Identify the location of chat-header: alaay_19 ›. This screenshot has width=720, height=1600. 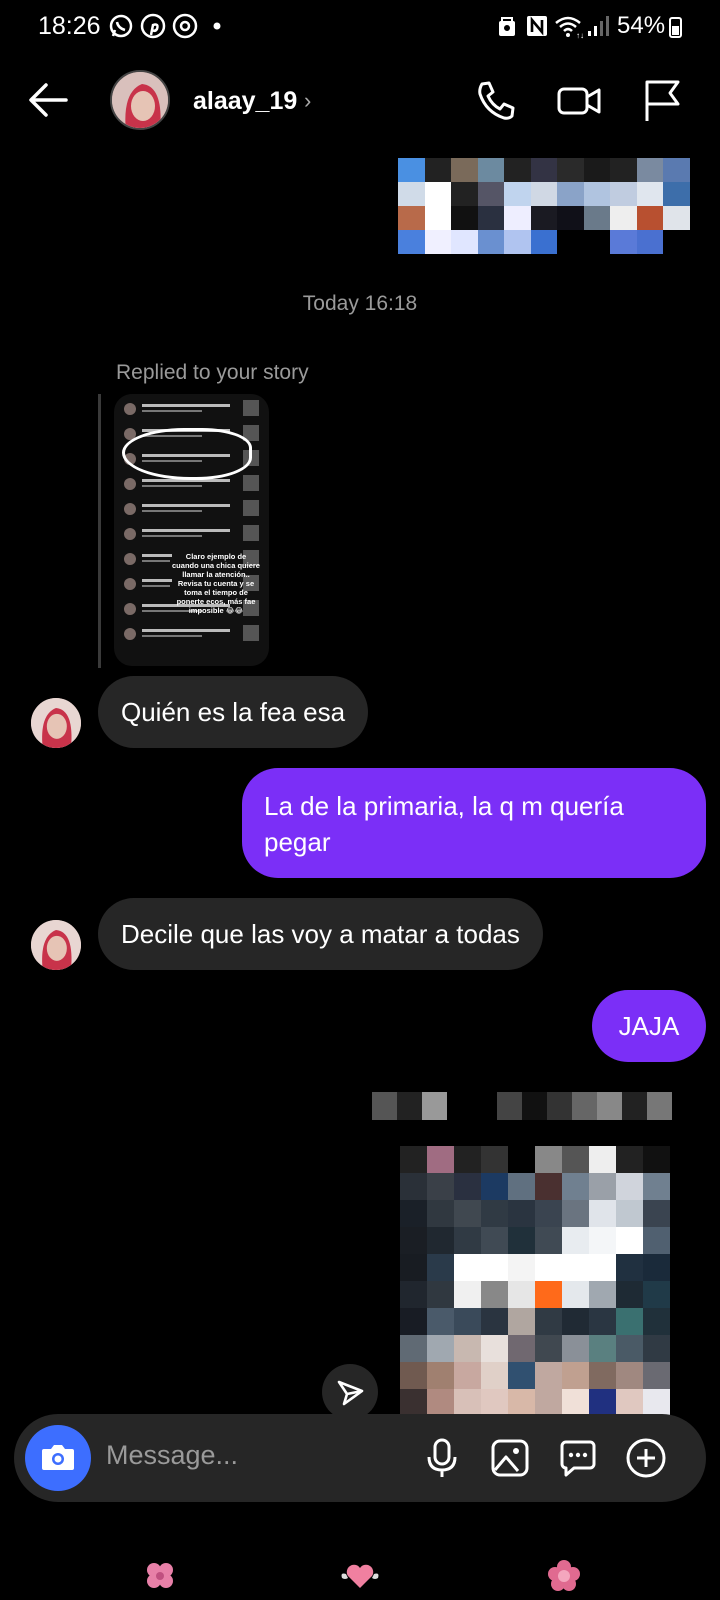
(360, 103).